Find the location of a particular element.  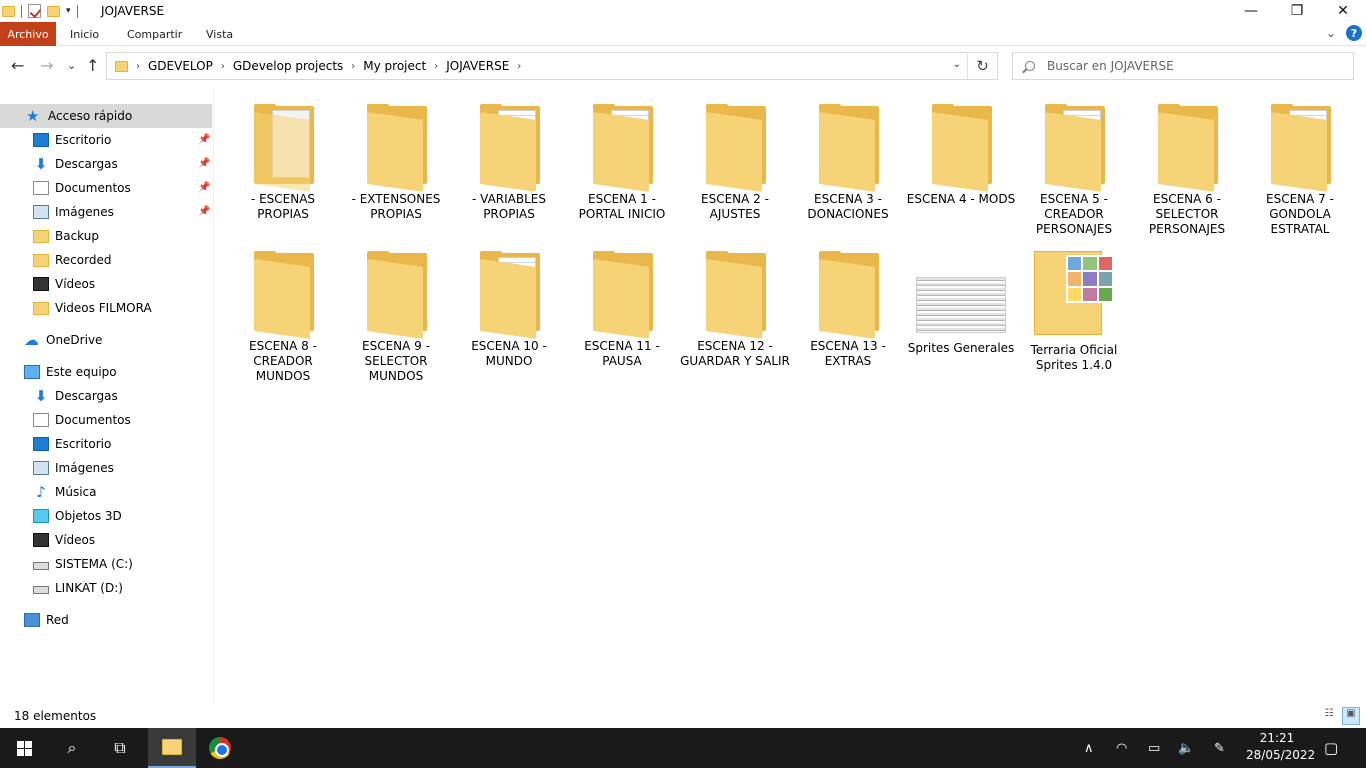

status-bar: 18 elementos ☷ ▣ is located at coordinates (683, 716).